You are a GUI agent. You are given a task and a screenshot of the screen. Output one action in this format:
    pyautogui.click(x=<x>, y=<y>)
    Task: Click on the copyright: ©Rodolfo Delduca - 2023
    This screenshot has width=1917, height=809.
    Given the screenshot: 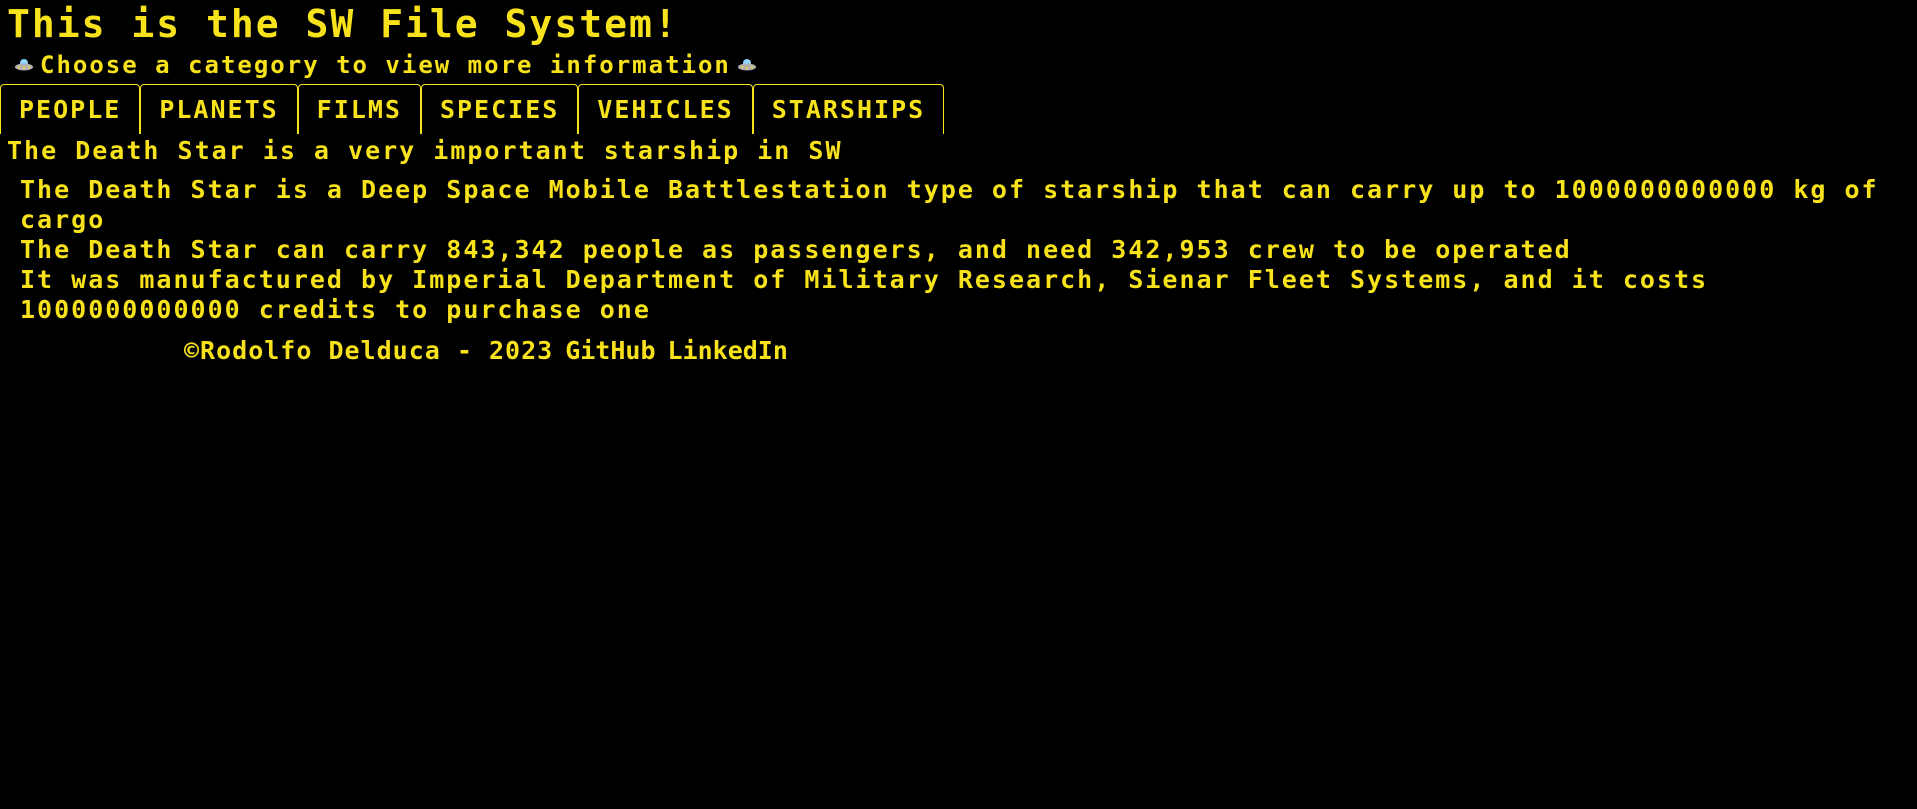 What is the action you would take?
    pyautogui.click(x=369, y=350)
    